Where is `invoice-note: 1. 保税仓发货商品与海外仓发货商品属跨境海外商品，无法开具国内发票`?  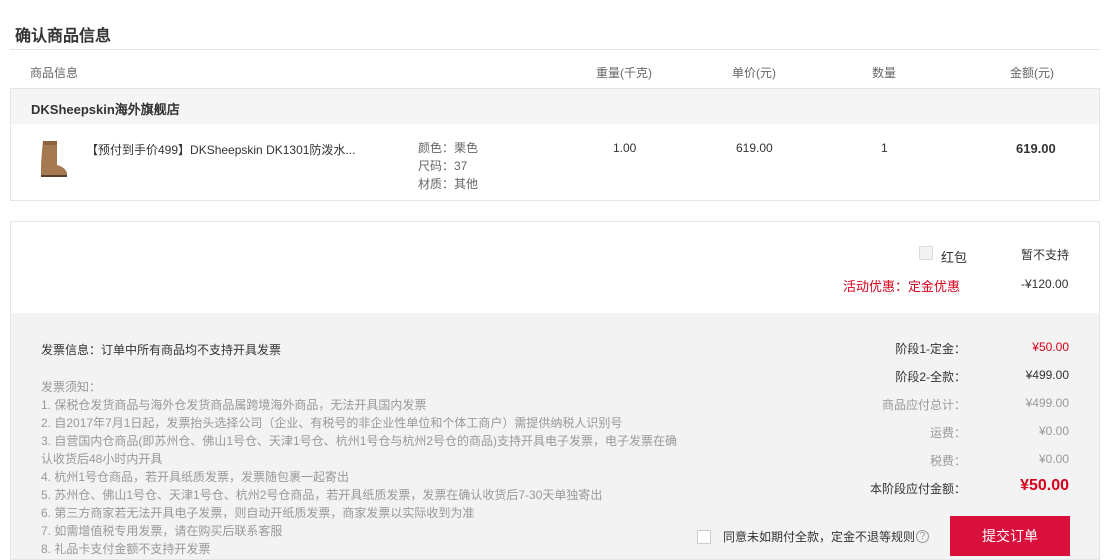 invoice-note: 1. 保税仓发货商品与海外仓发货商品属跨境海外商品，无法开具国内发票 is located at coordinates (234, 405).